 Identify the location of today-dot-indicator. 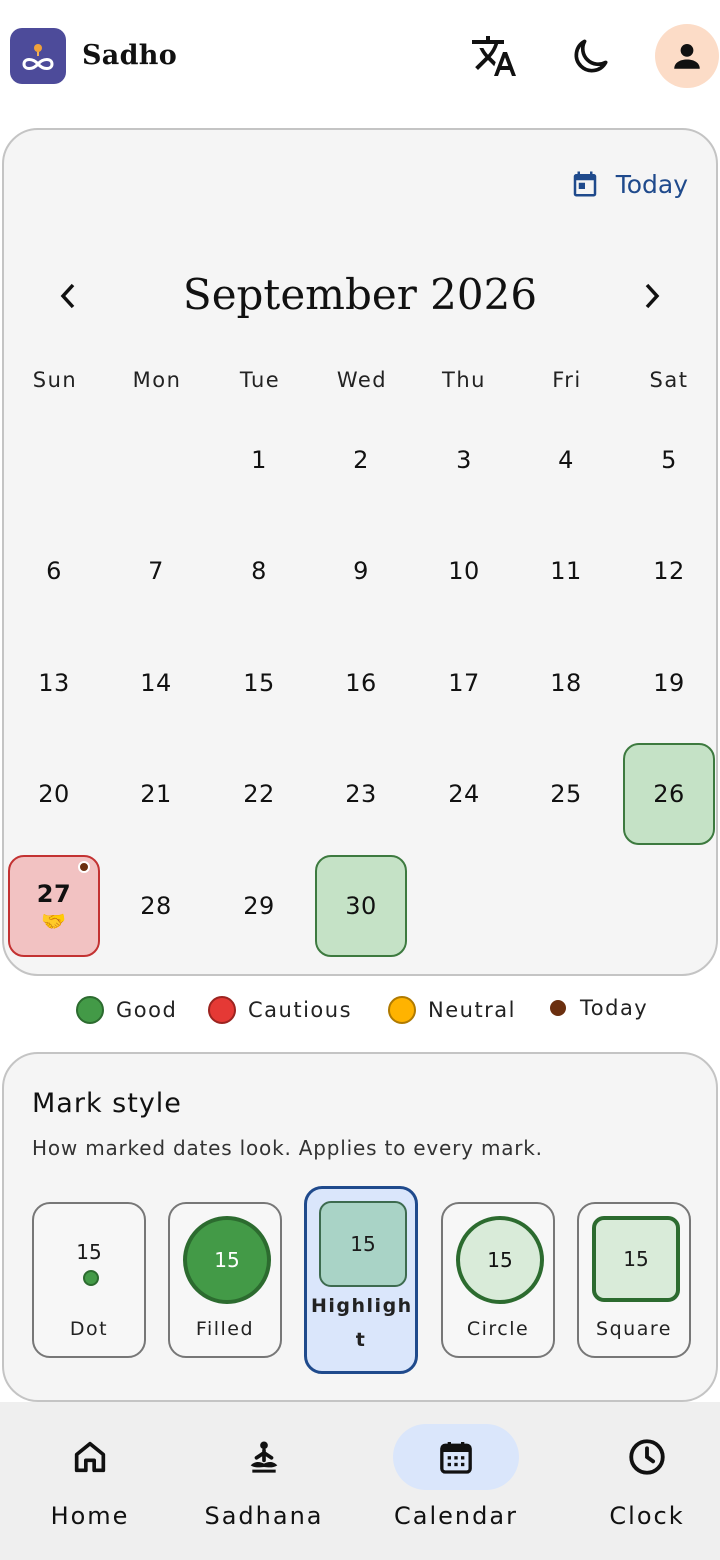
(84, 867).